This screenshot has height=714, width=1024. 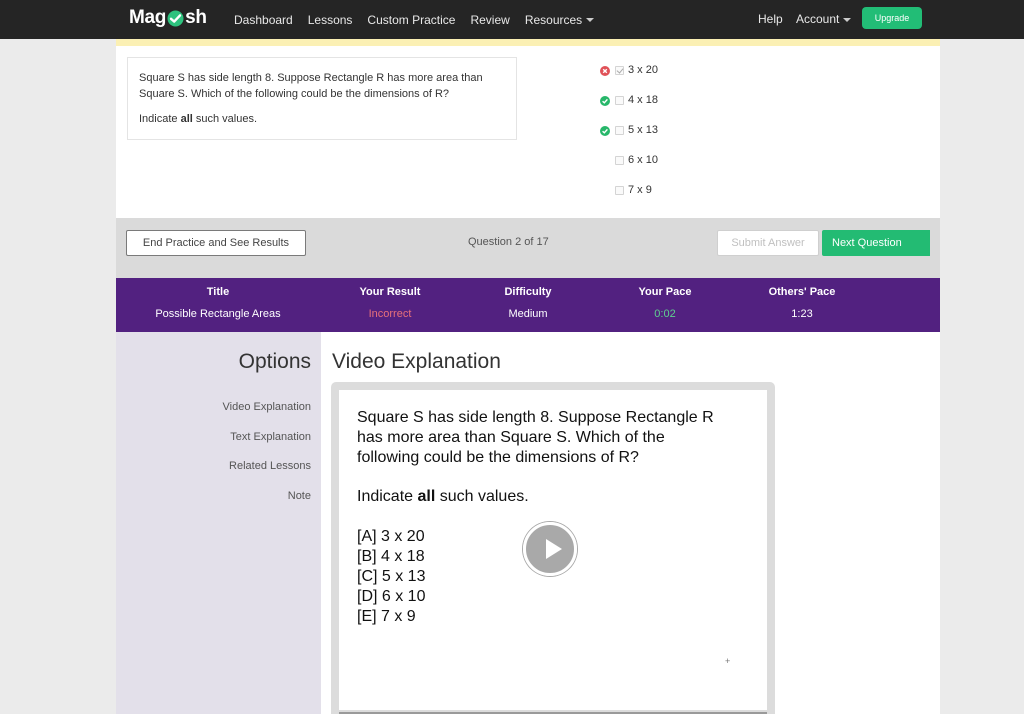 What do you see at coordinates (528, 314) in the screenshot?
I see `result-value: Medium` at bounding box center [528, 314].